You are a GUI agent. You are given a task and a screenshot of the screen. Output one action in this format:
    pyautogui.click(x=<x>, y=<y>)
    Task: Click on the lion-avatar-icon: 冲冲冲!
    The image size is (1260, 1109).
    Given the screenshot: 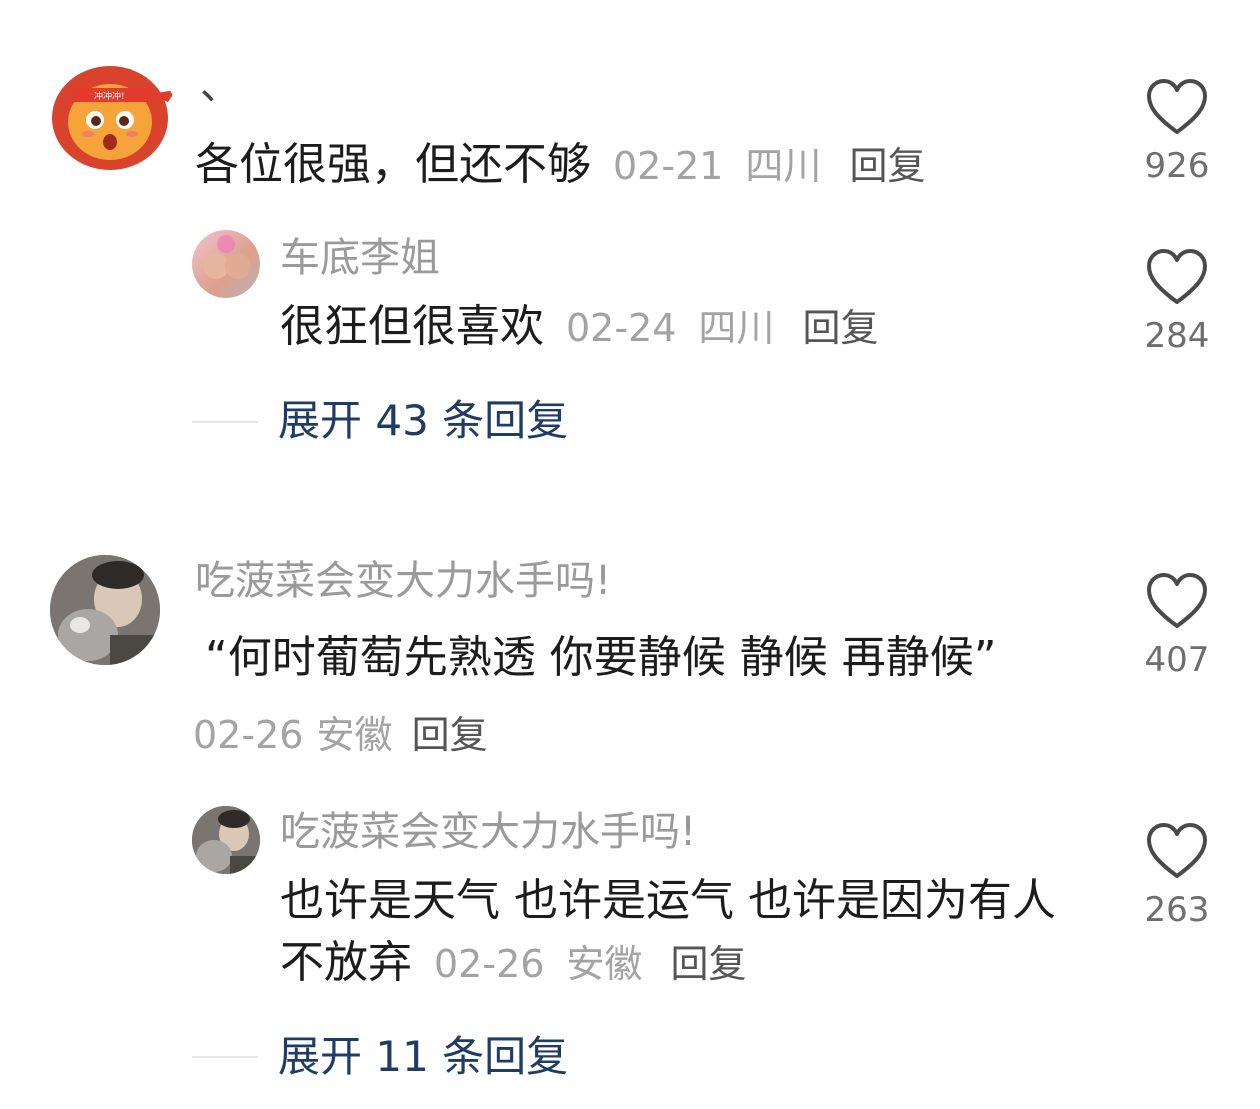 What is the action you would take?
    pyautogui.click(x=114, y=118)
    